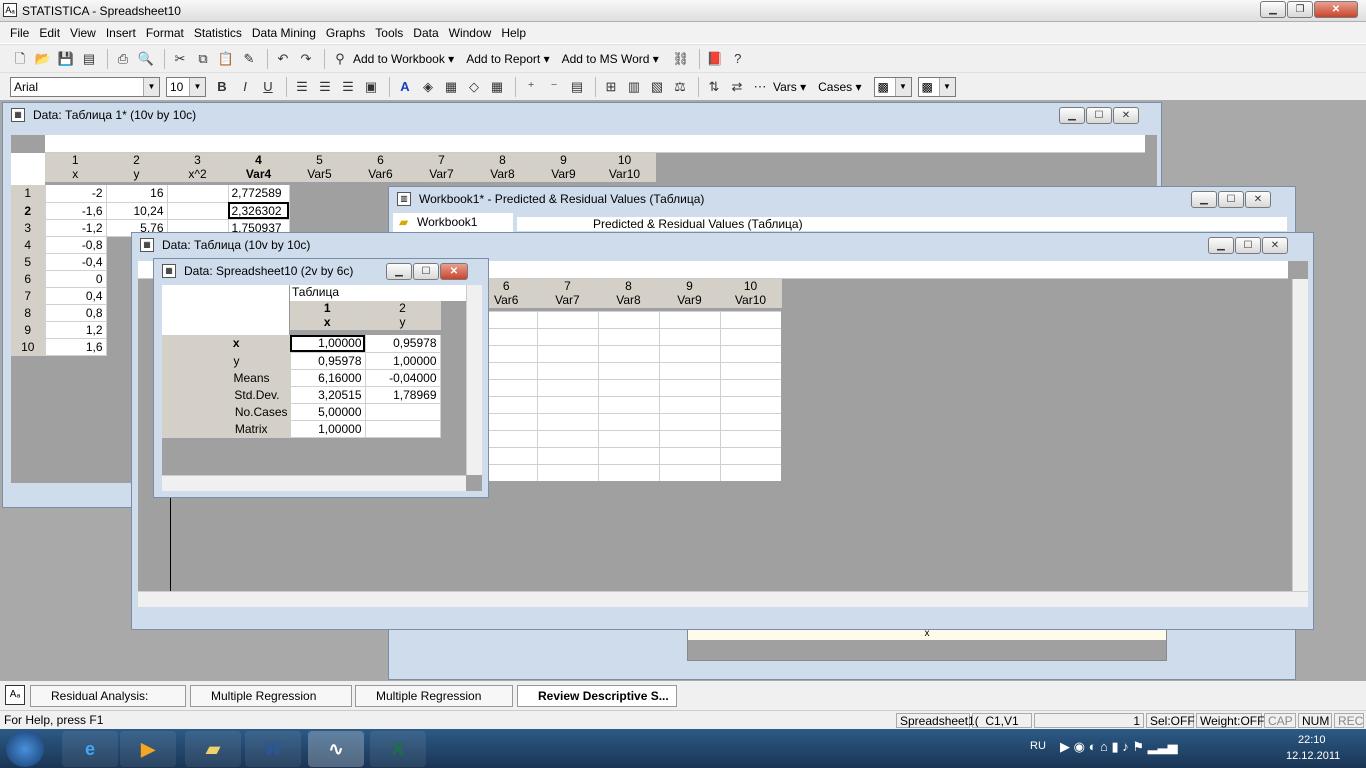  What do you see at coordinates (306, 59) in the screenshot?
I see `redo-icon: ↷` at bounding box center [306, 59].